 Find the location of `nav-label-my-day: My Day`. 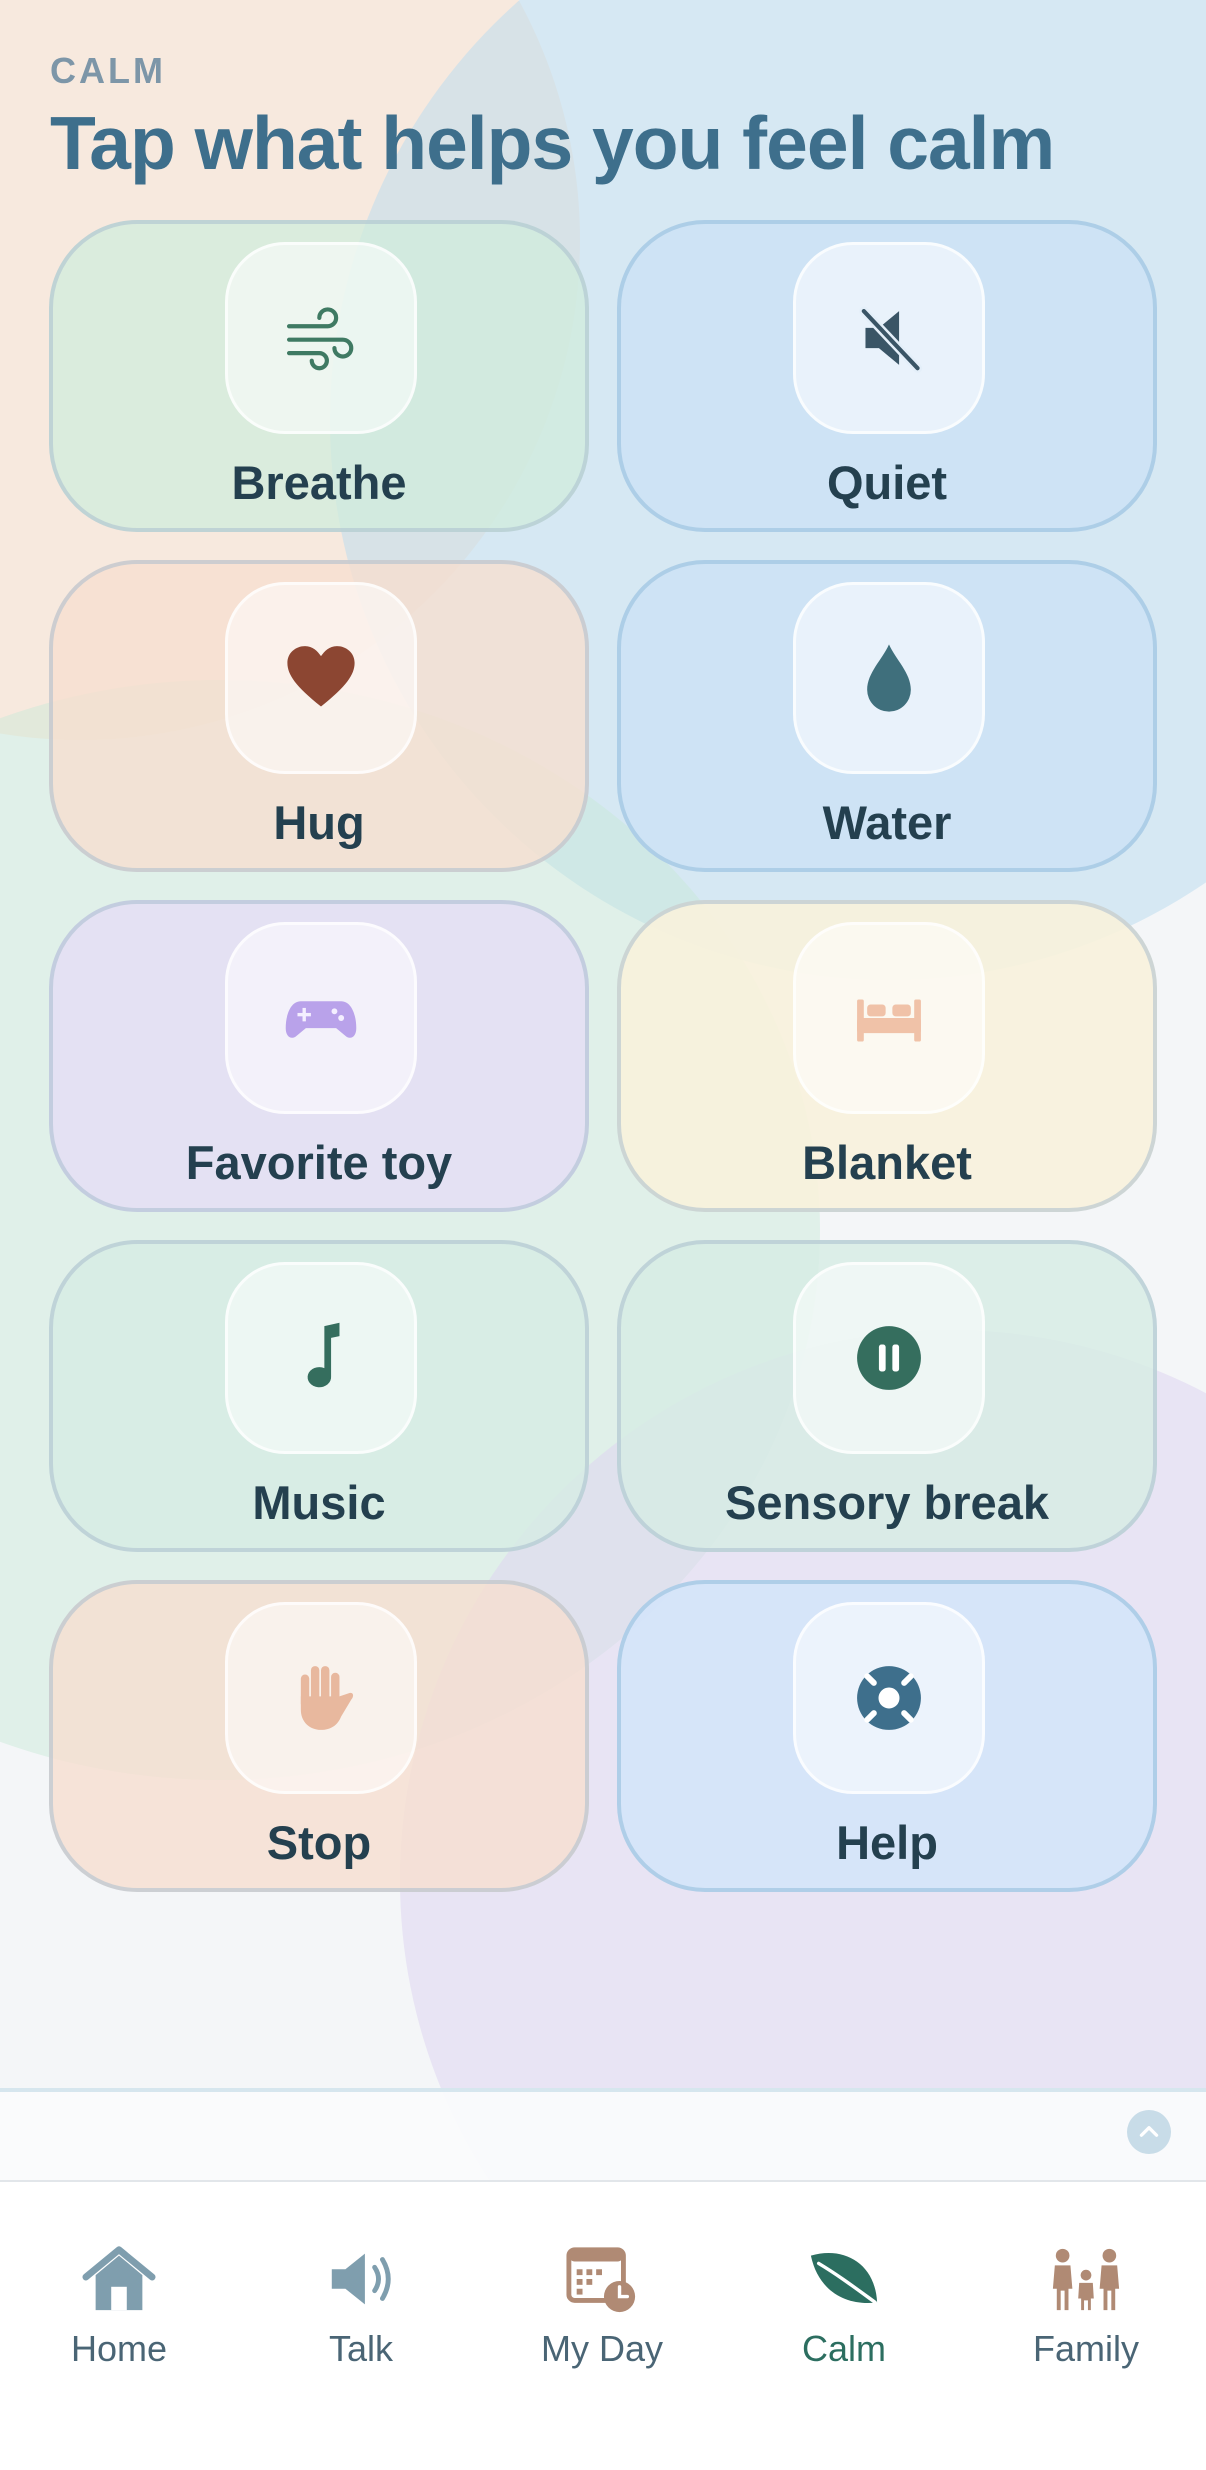

nav-label-my-day: My Day is located at coordinates (601, 2348).